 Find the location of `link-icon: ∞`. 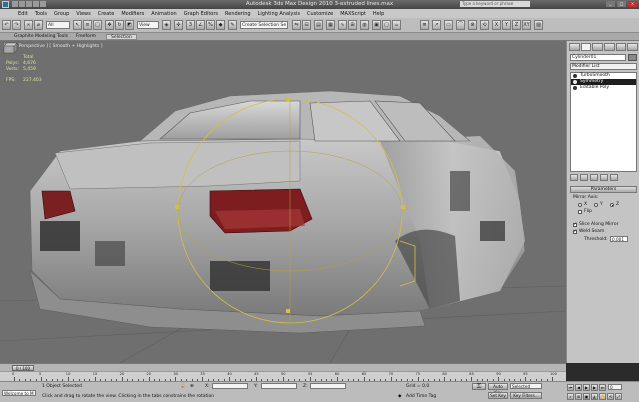

link-icon: ∞ is located at coordinates (28, 25).